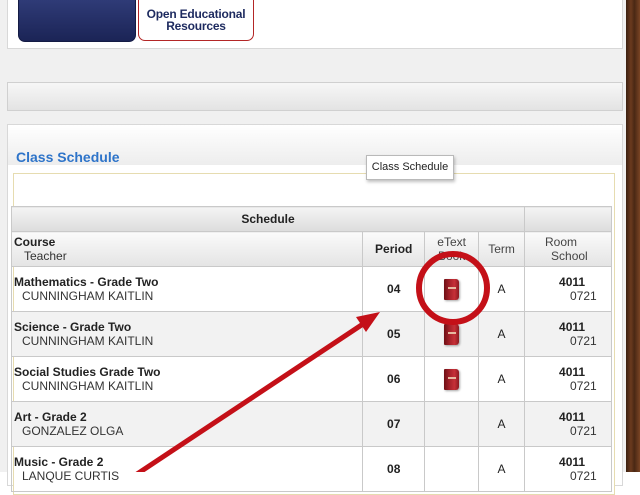  What do you see at coordinates (252, 395) in the screenshot?
I see `arrow-shaft` at bounding box center [252, 395].